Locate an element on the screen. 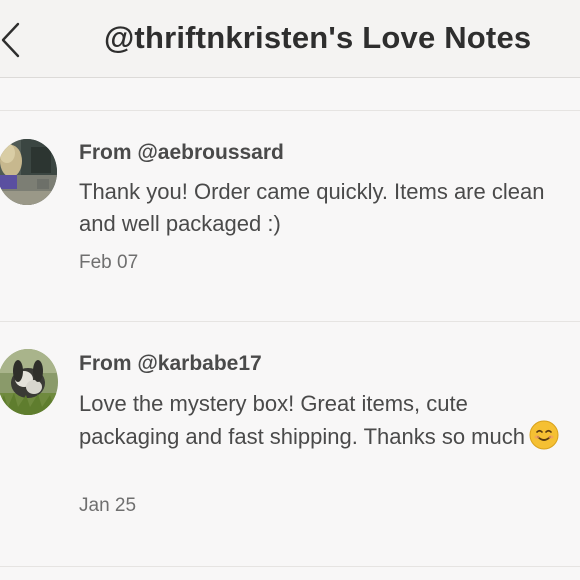  note-date: Feb 07 is located at coordinates (109, 262).